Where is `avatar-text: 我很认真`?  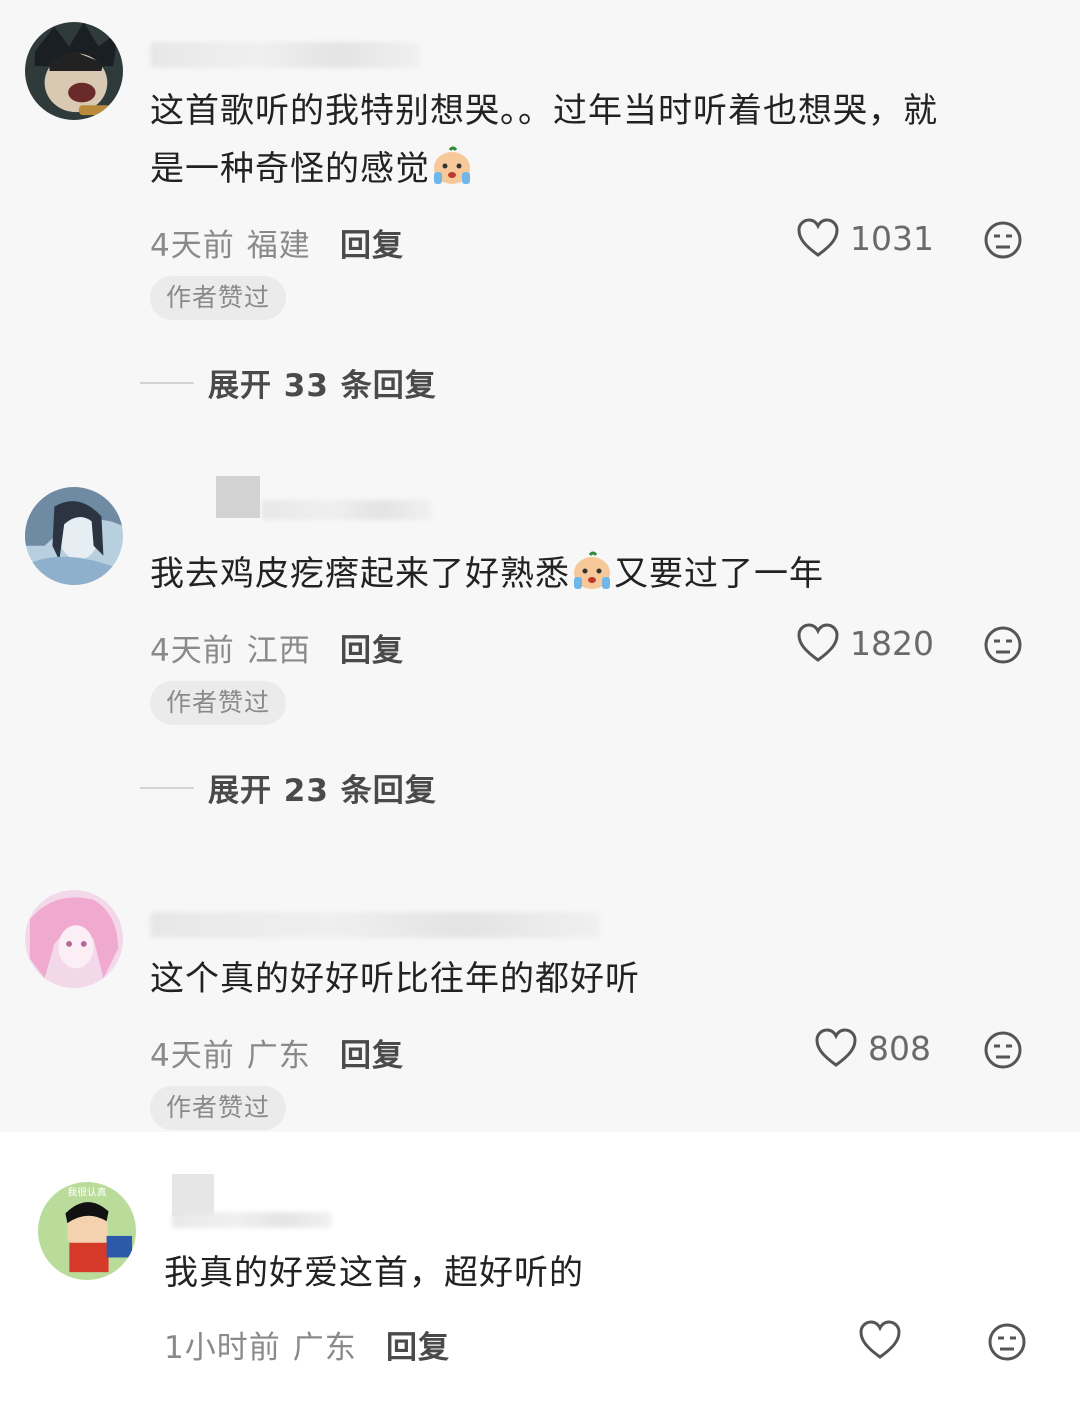
avatar-text: 我很认真 is located at coordinates (86, 1192).